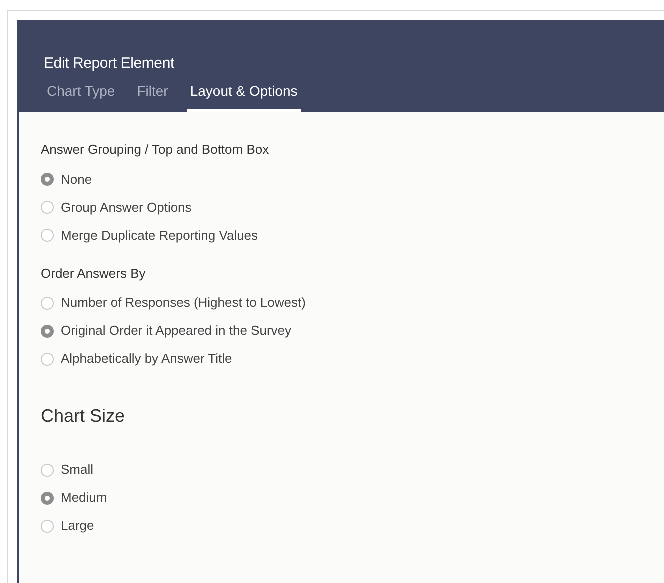 The image size is (664, 583). What do you see at coordinates (84, 498) in the screenshot?
I see `option-label: Medium` at bounding box center [84, 498].